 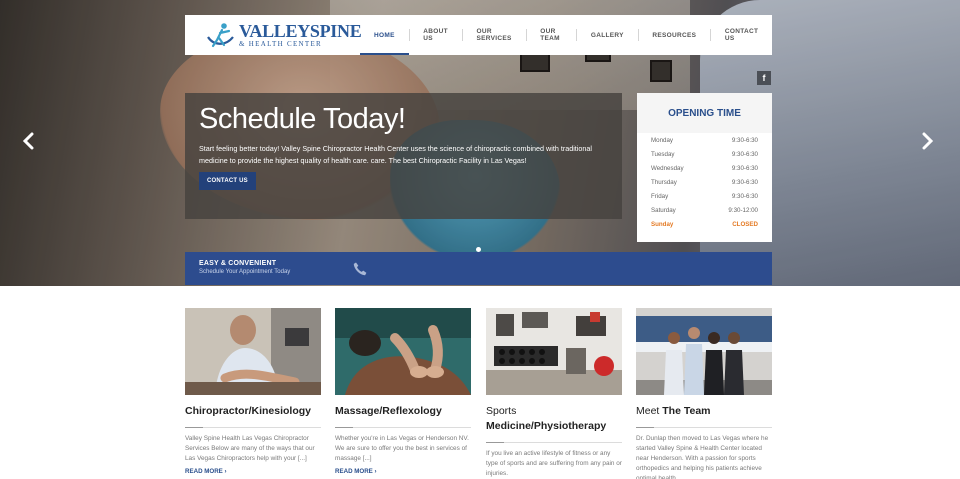 What do you see at coordinates (245, 272) in the screenshot?
I see `appointment-bar-subtitle: Schedule Your Appointment Today` at bounding box center [245, 272].